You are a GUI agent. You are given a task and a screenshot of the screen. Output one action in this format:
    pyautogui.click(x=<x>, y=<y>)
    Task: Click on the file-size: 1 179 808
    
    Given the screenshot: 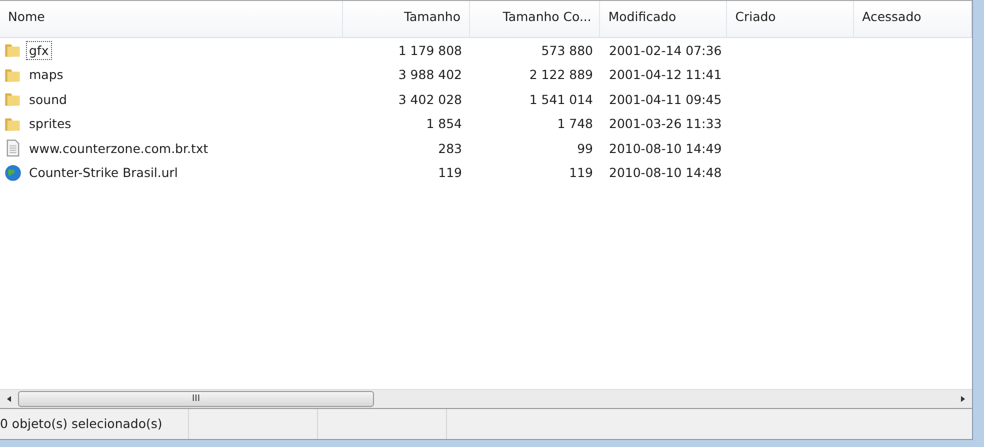 What is the action you would take?
    pyautogui.click(x=430, y=50)
    